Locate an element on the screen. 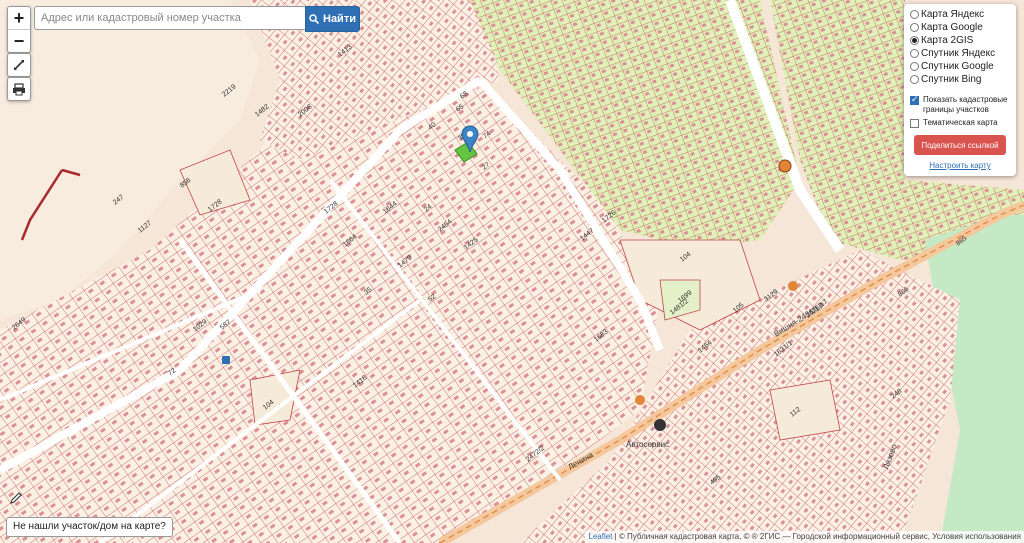 The width and height of the screenshot is (1024, 543). layer-option-bing-satellite: Спутник Bing is located at coordinates (946, 79).